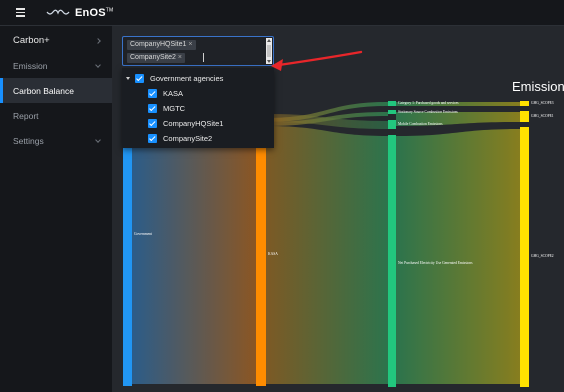 Image resolution: width=564 pixels, height=392 pixels. I want to click on menu-icon, so click(20, 13).